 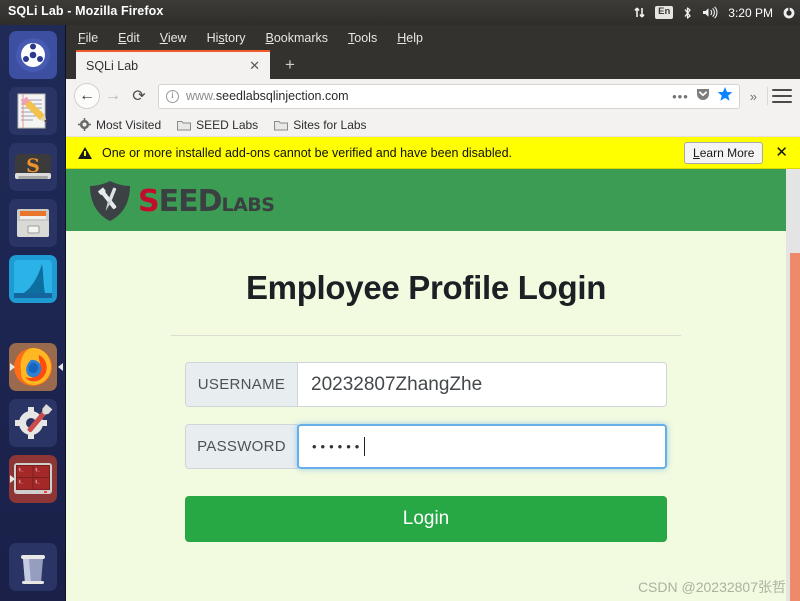 I want to click on page-scrollbar-thumb, so click(x=795, y=427).